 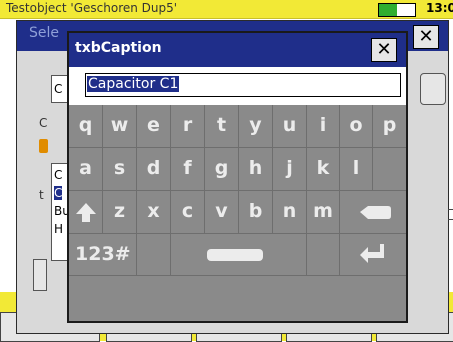 I want to click on key-s: s, so click(x=120, y=169).